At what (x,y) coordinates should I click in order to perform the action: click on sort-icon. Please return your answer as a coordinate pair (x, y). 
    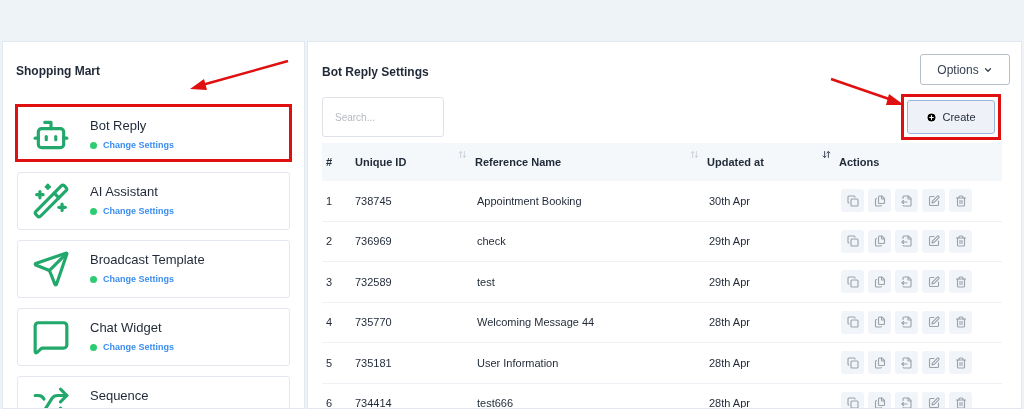
    Looking at the image, I should click on (826, 154).